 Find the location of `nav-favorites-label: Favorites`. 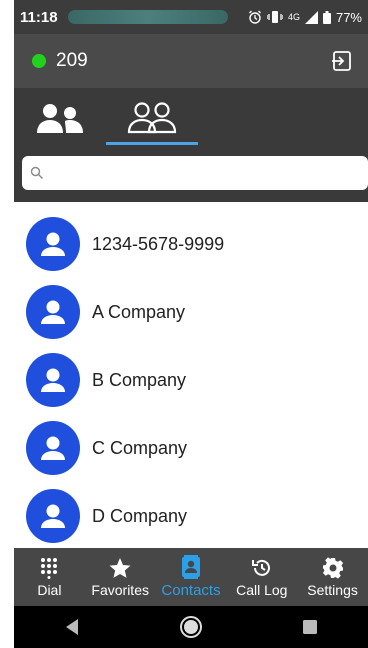

nav-favorites-label: Favorites is located at coordinates (120, 589).